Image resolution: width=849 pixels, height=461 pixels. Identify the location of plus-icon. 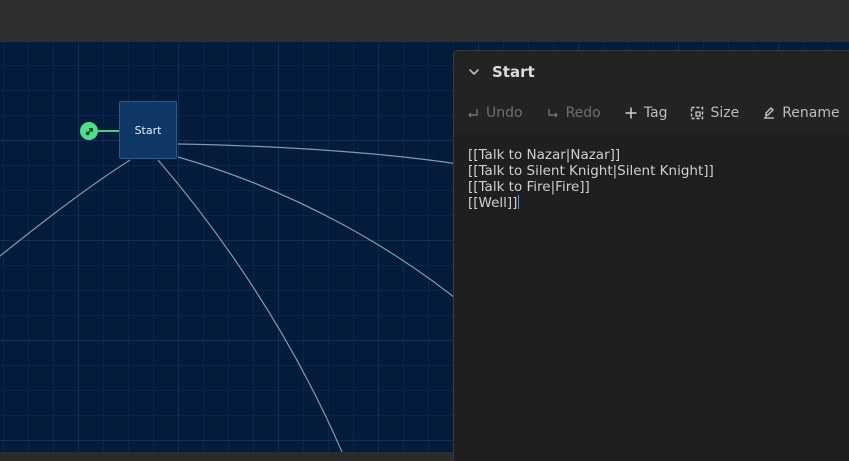
(631, 113).